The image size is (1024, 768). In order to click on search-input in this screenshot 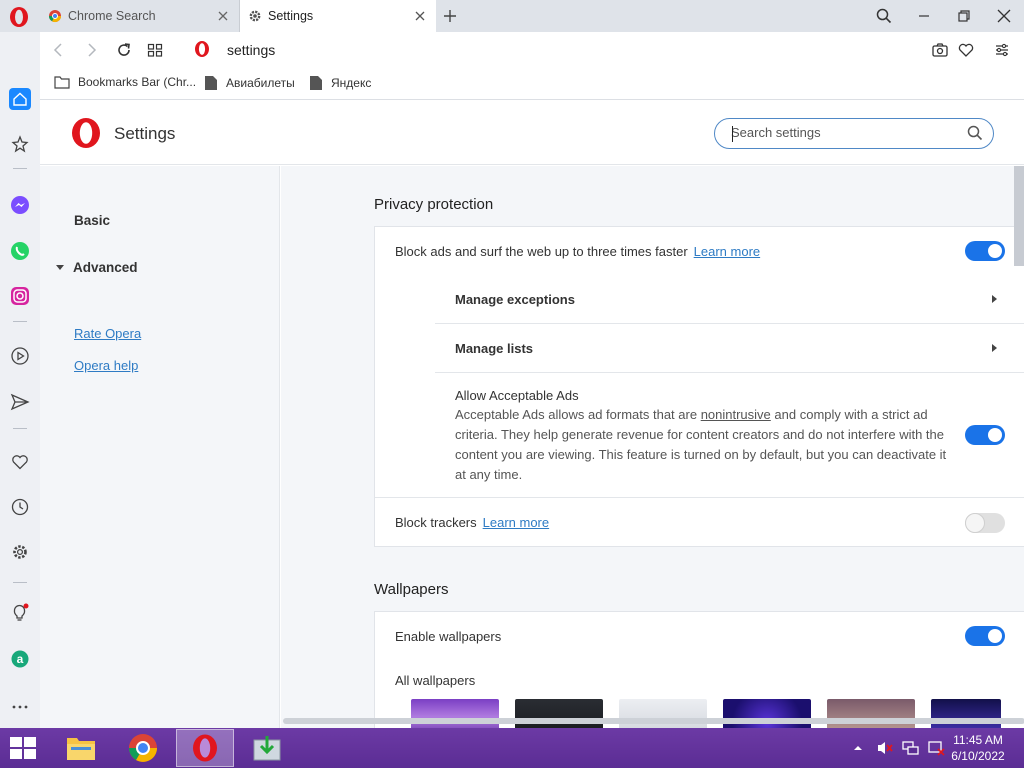, I will do `click(846, 132)`.